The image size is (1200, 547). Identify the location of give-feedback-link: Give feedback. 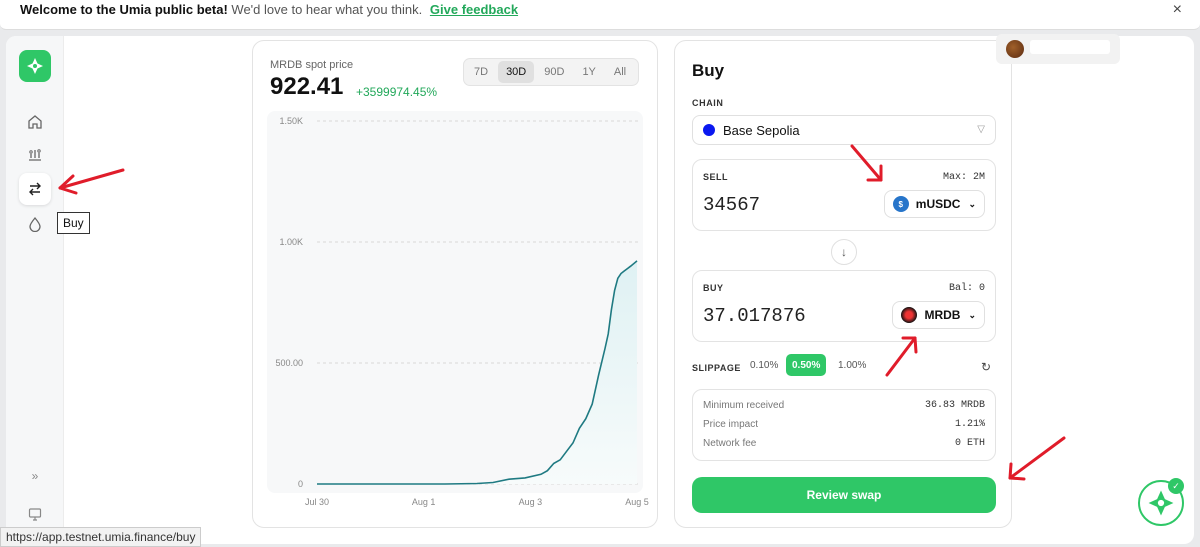
(474, 9).